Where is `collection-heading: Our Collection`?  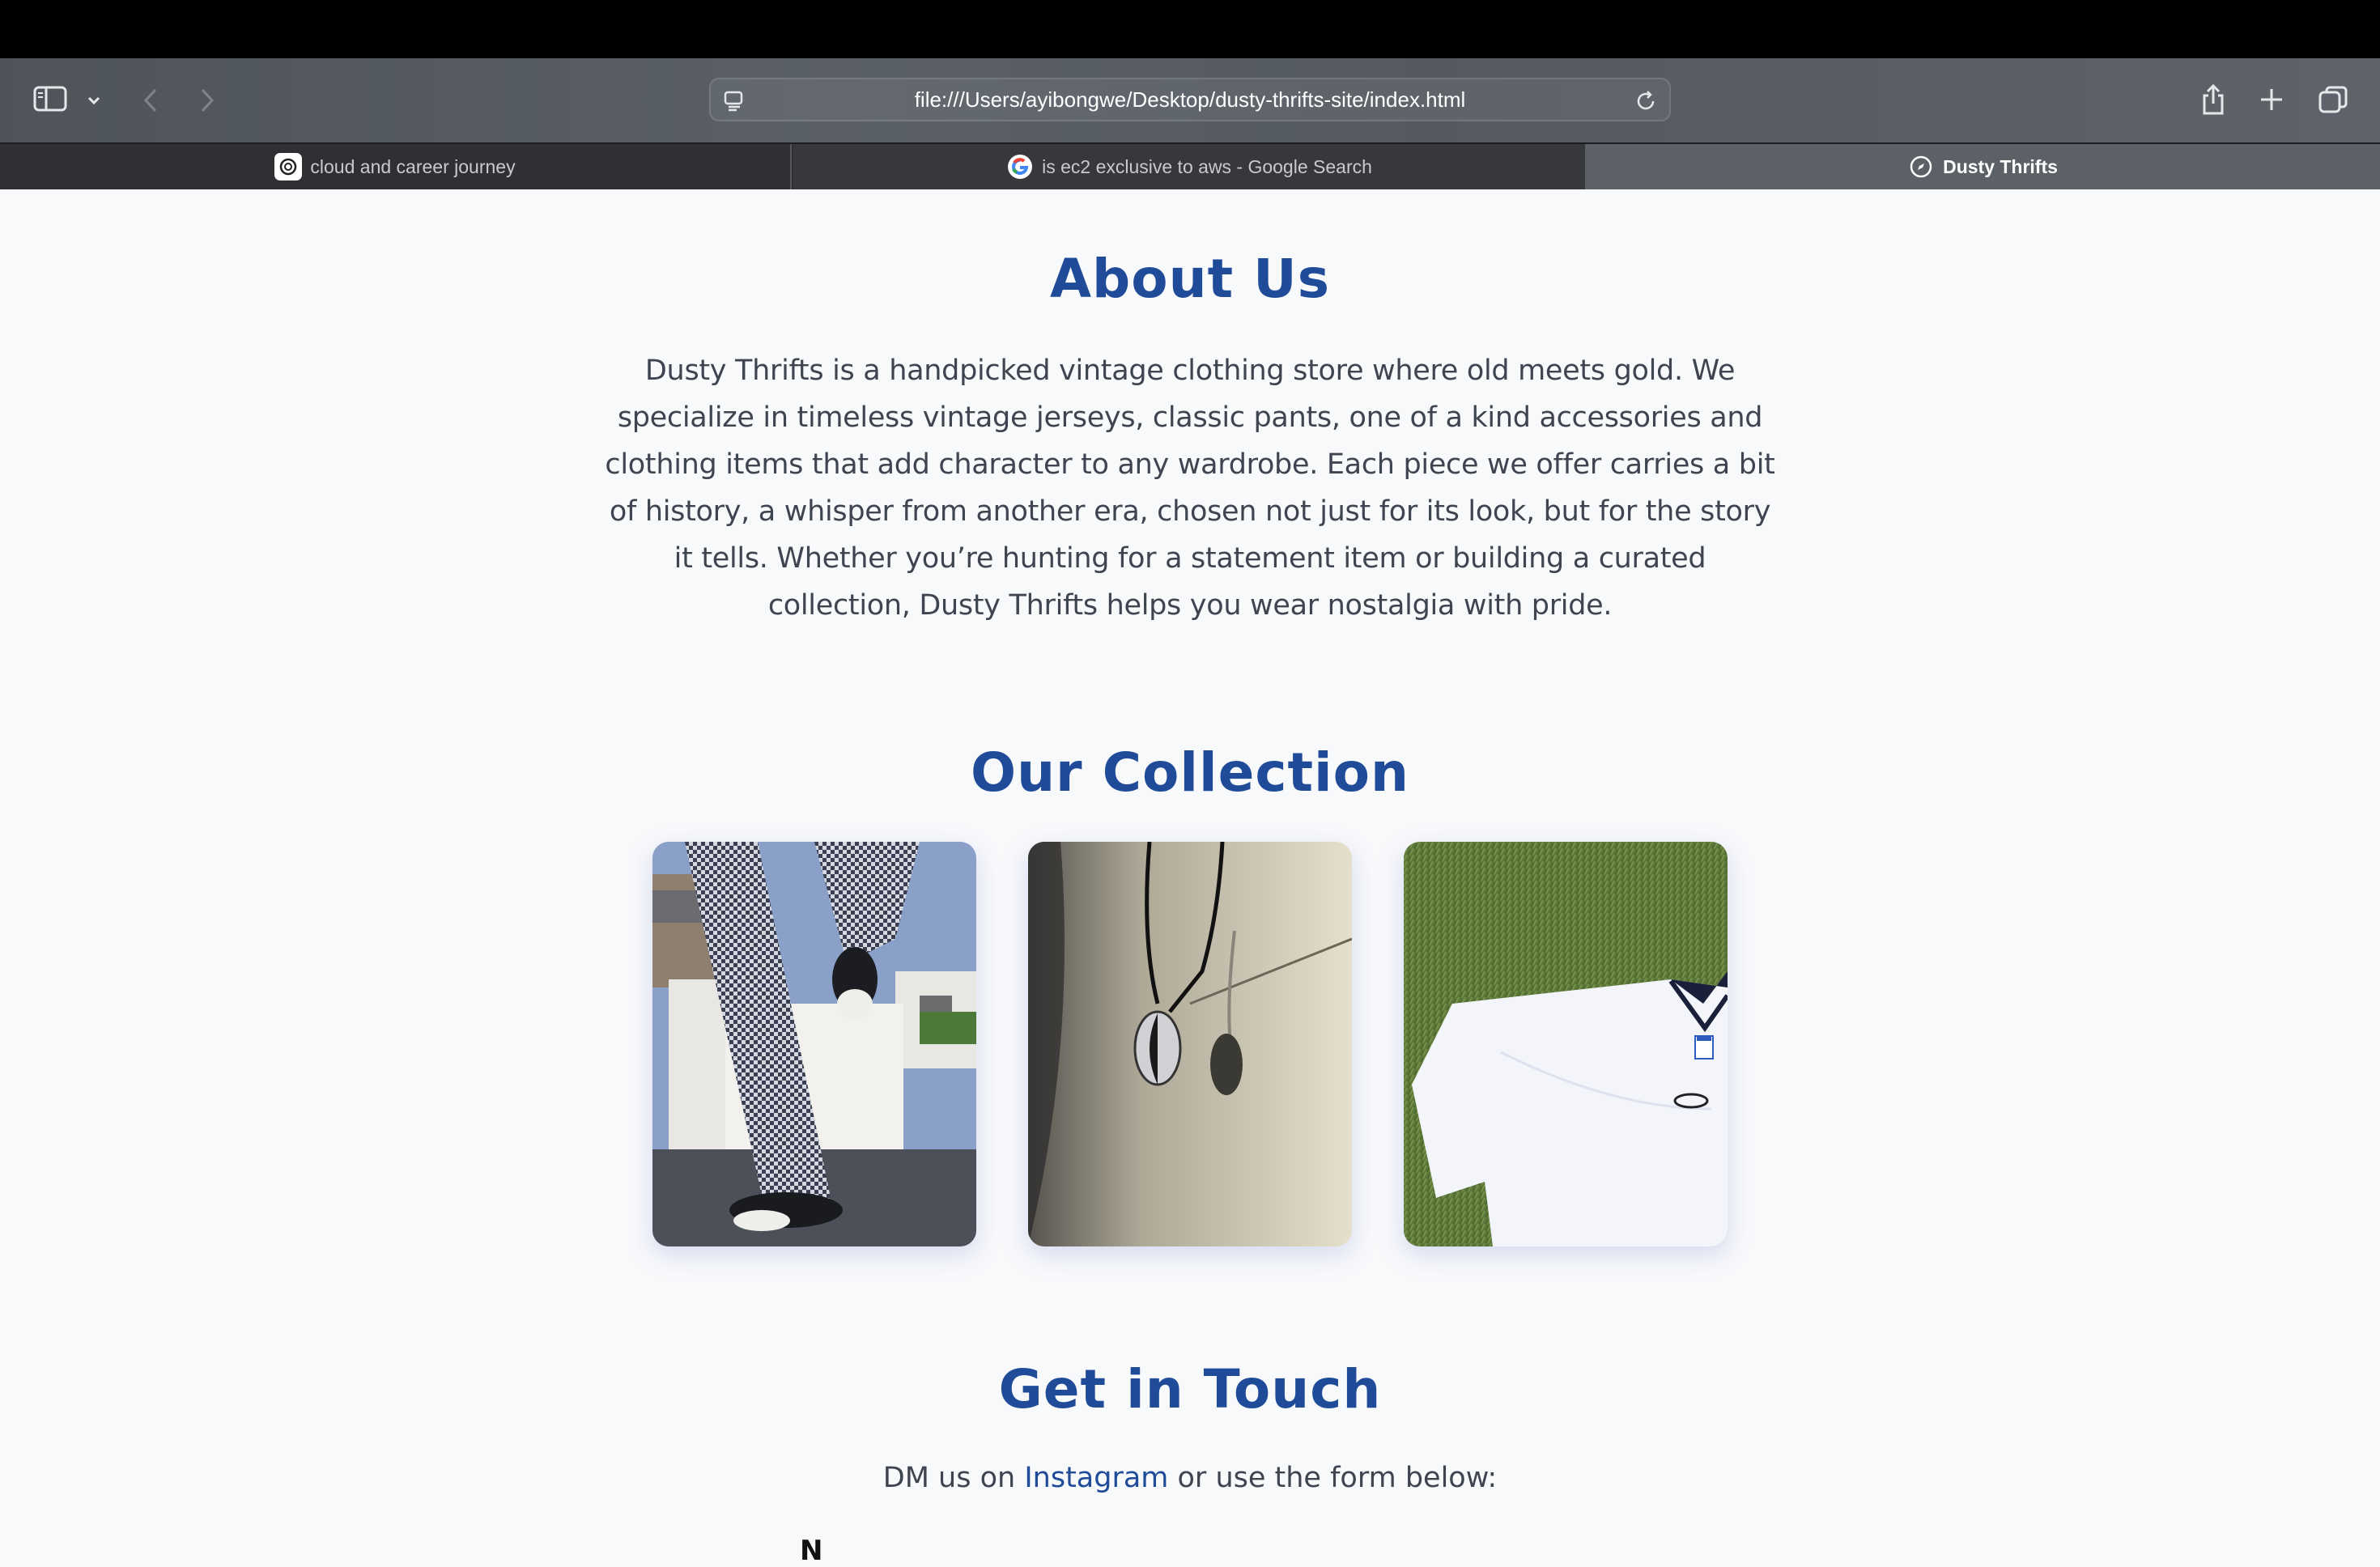 collection-heading: Our Collection is located at coordinates (1190, 772).